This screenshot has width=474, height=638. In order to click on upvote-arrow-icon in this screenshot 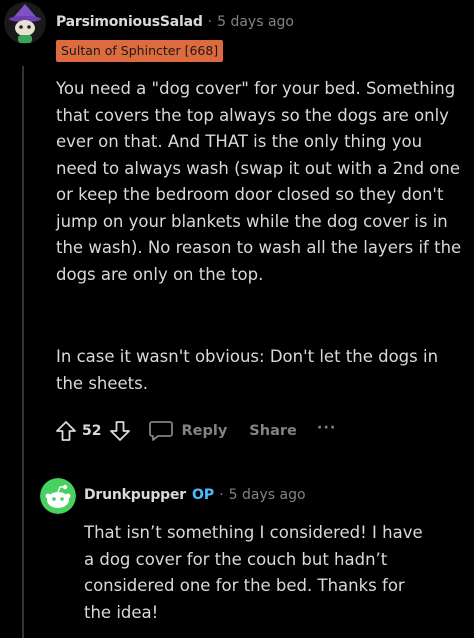, I will do `click(66, 431)`.